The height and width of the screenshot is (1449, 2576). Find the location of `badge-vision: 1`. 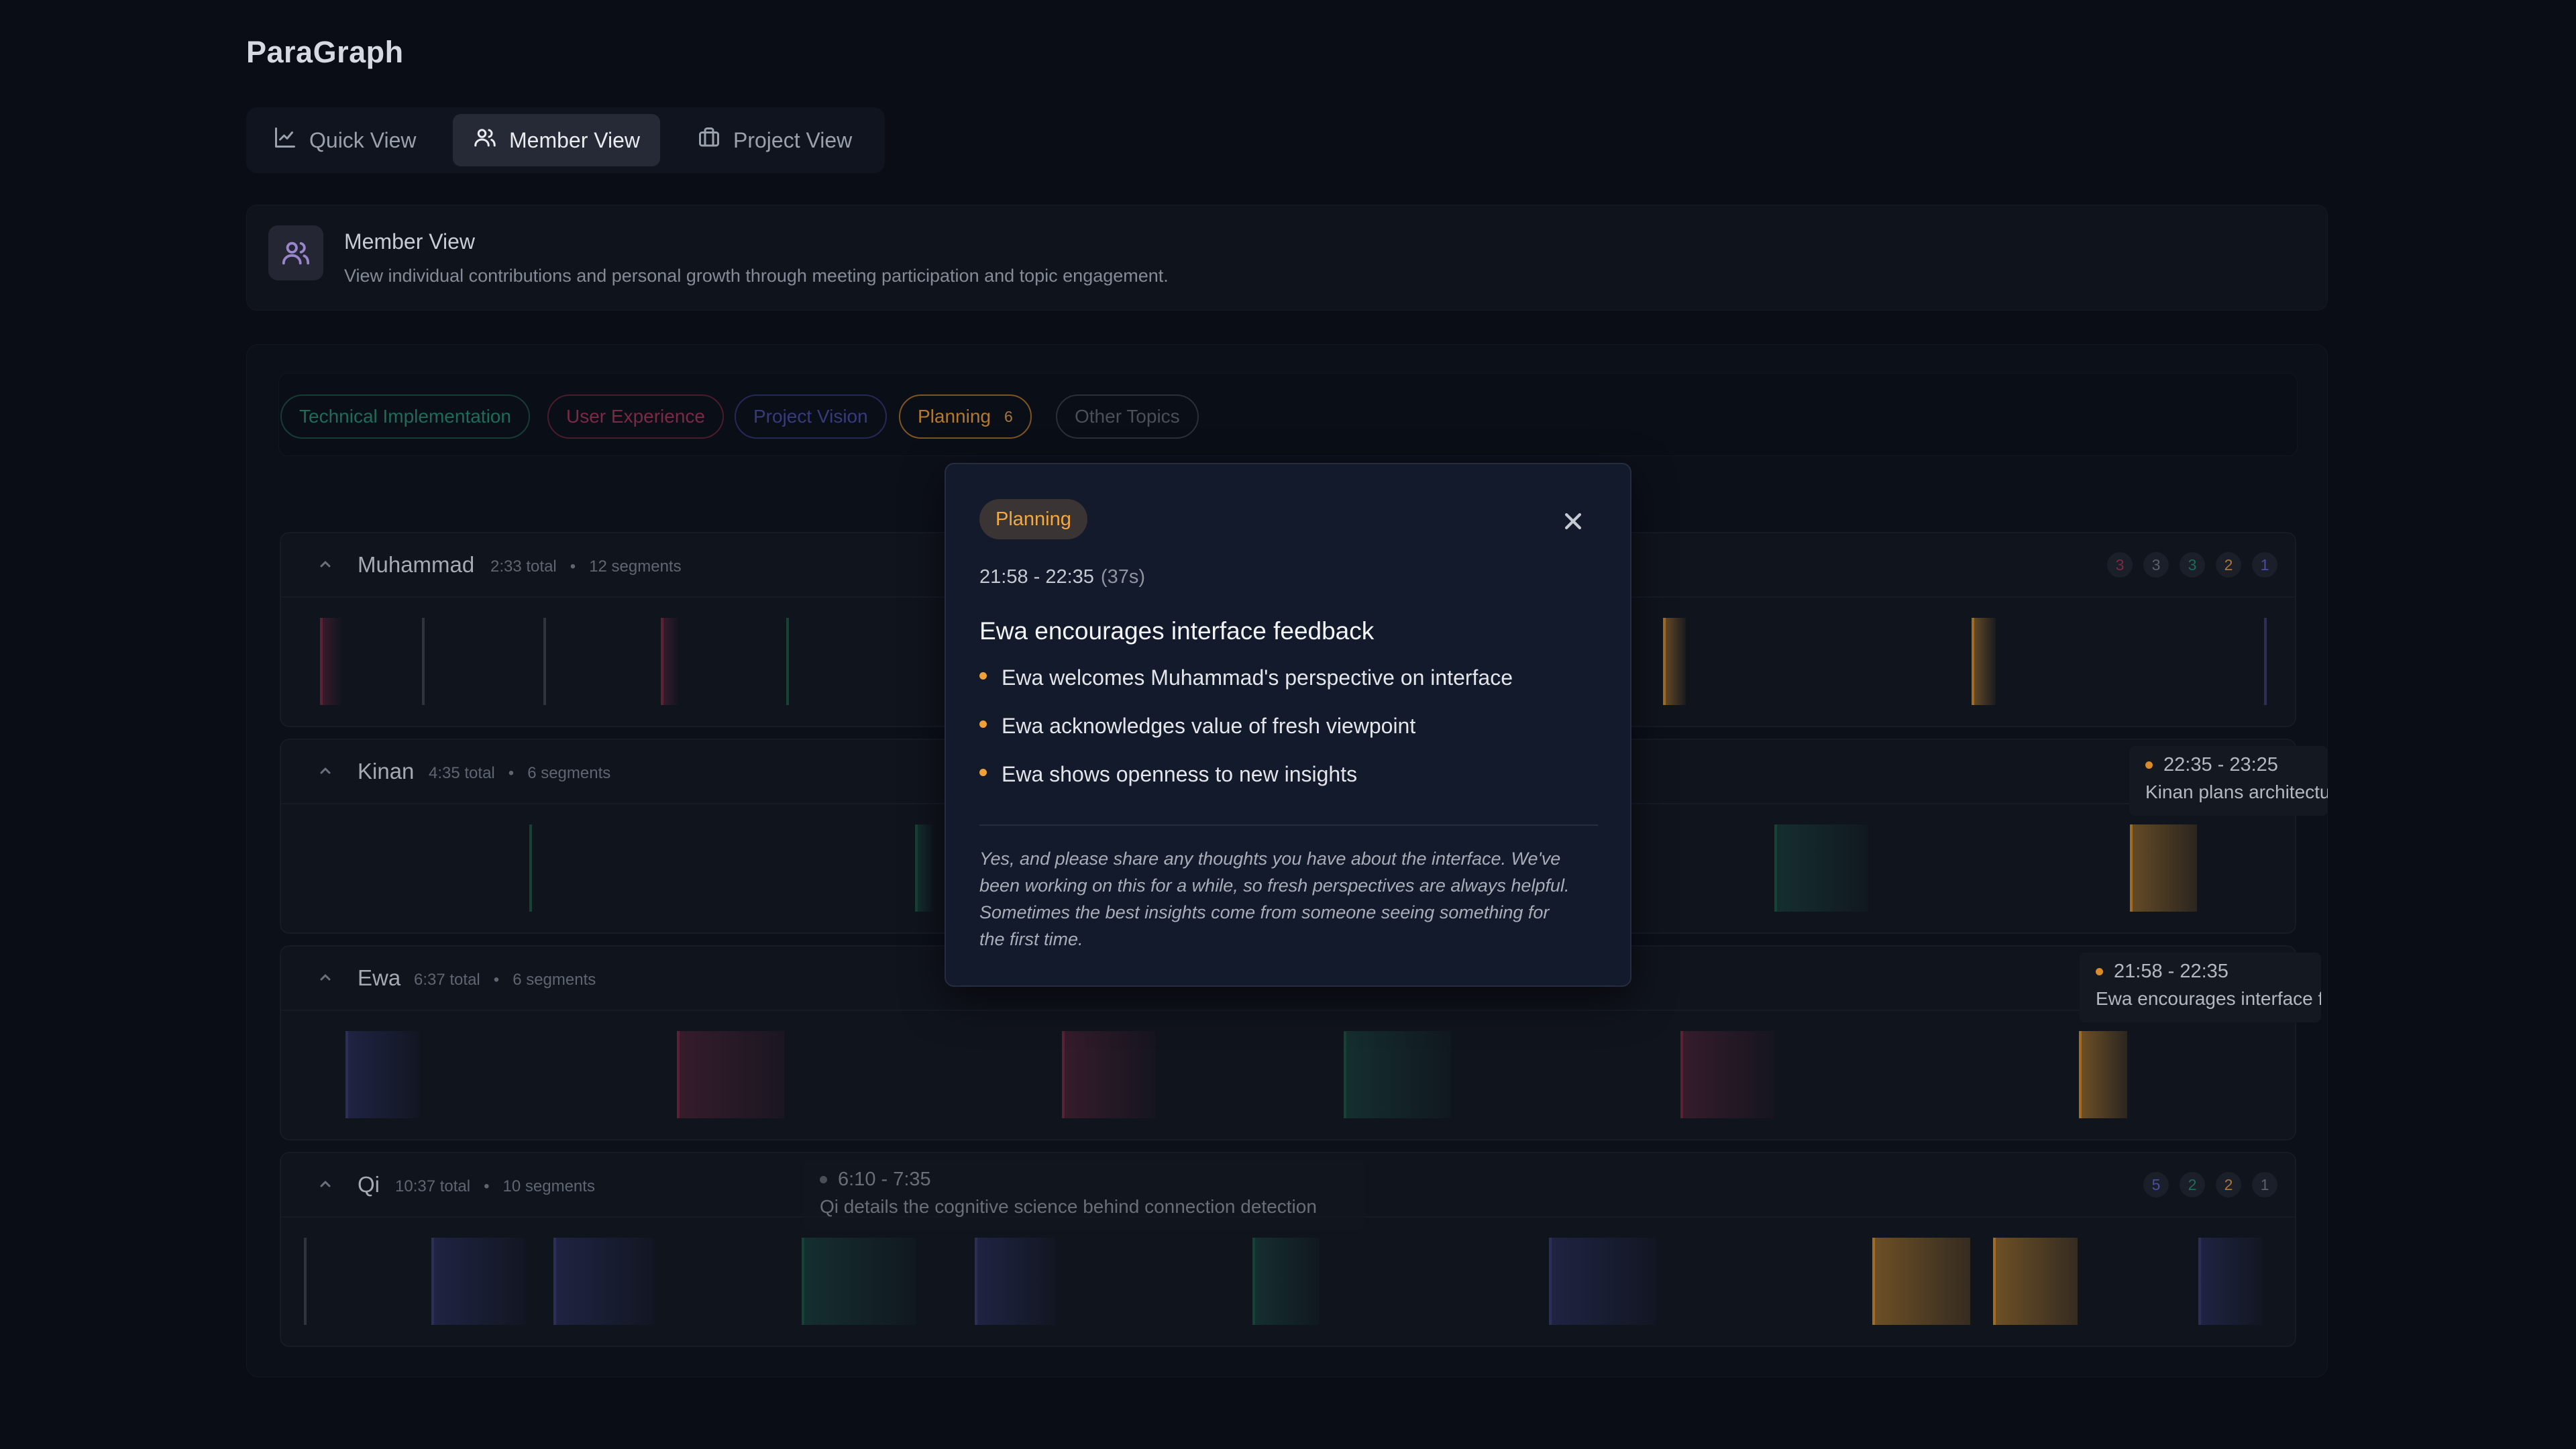

badge-vision: 1 is located at coordinates (2264, 565).